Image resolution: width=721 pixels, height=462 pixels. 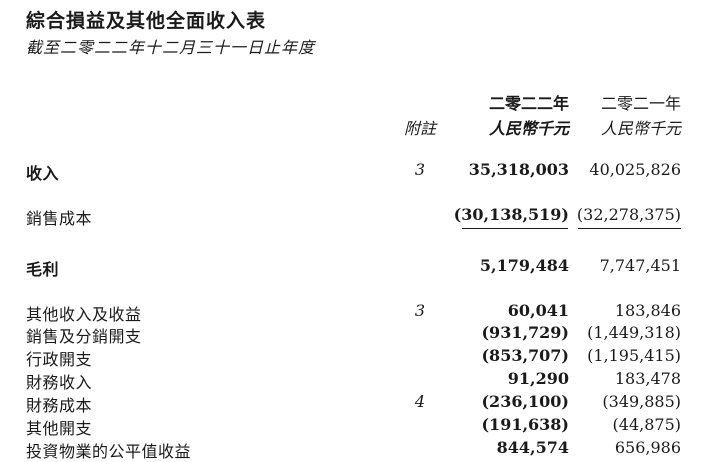 I want to click on row-label: 毛利, so click(x=43, y=269).